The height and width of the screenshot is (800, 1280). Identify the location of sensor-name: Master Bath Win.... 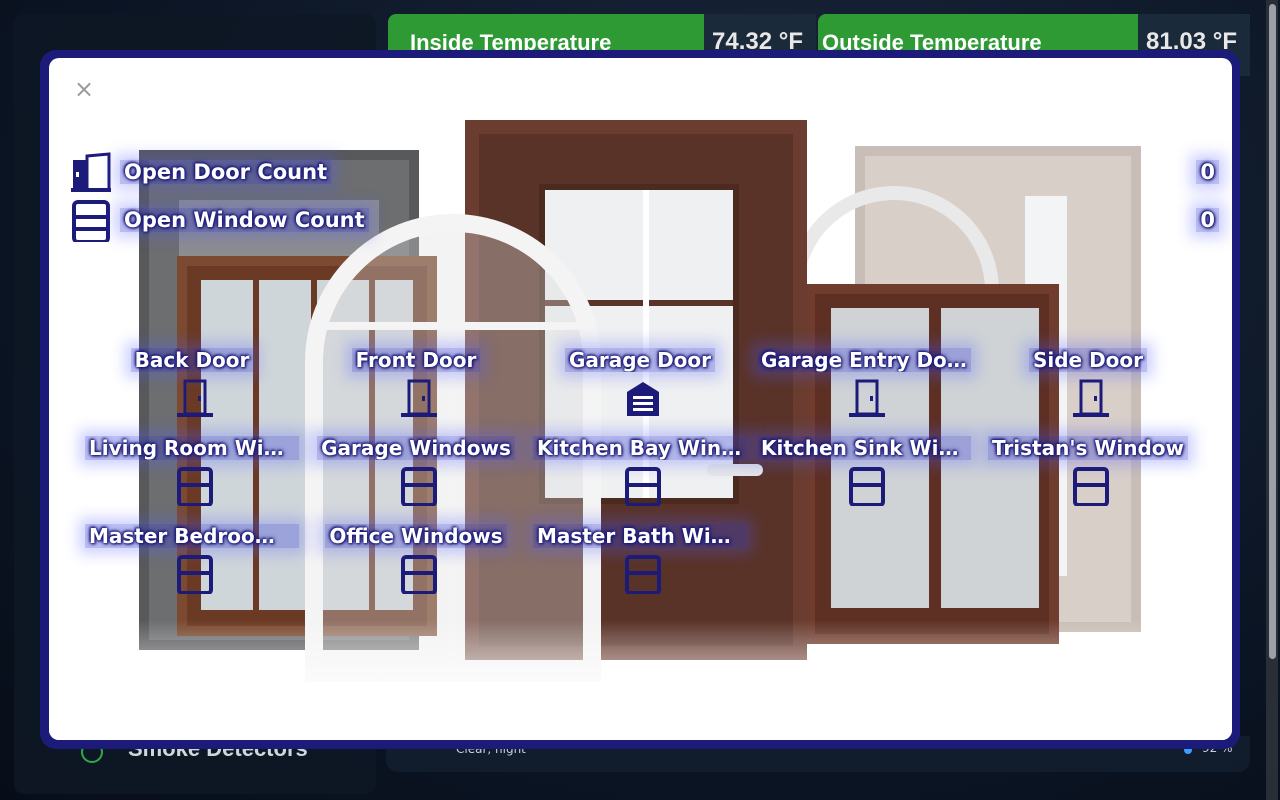
(640, 536).